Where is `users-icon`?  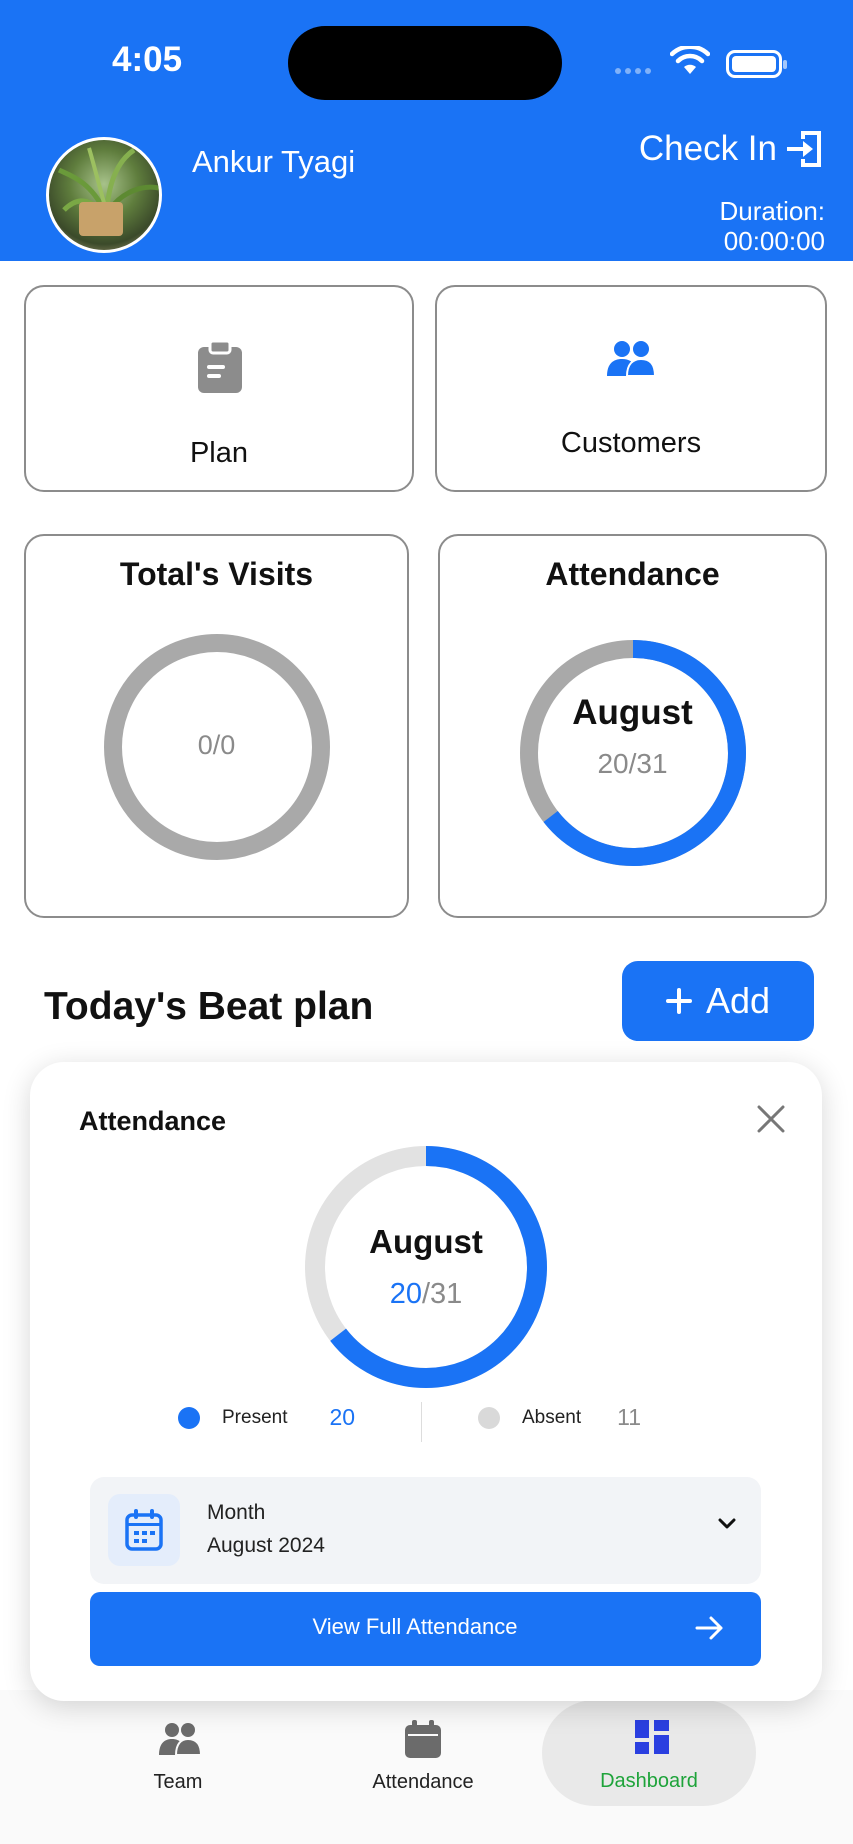
users-icon is located at coordinates (631, 359).